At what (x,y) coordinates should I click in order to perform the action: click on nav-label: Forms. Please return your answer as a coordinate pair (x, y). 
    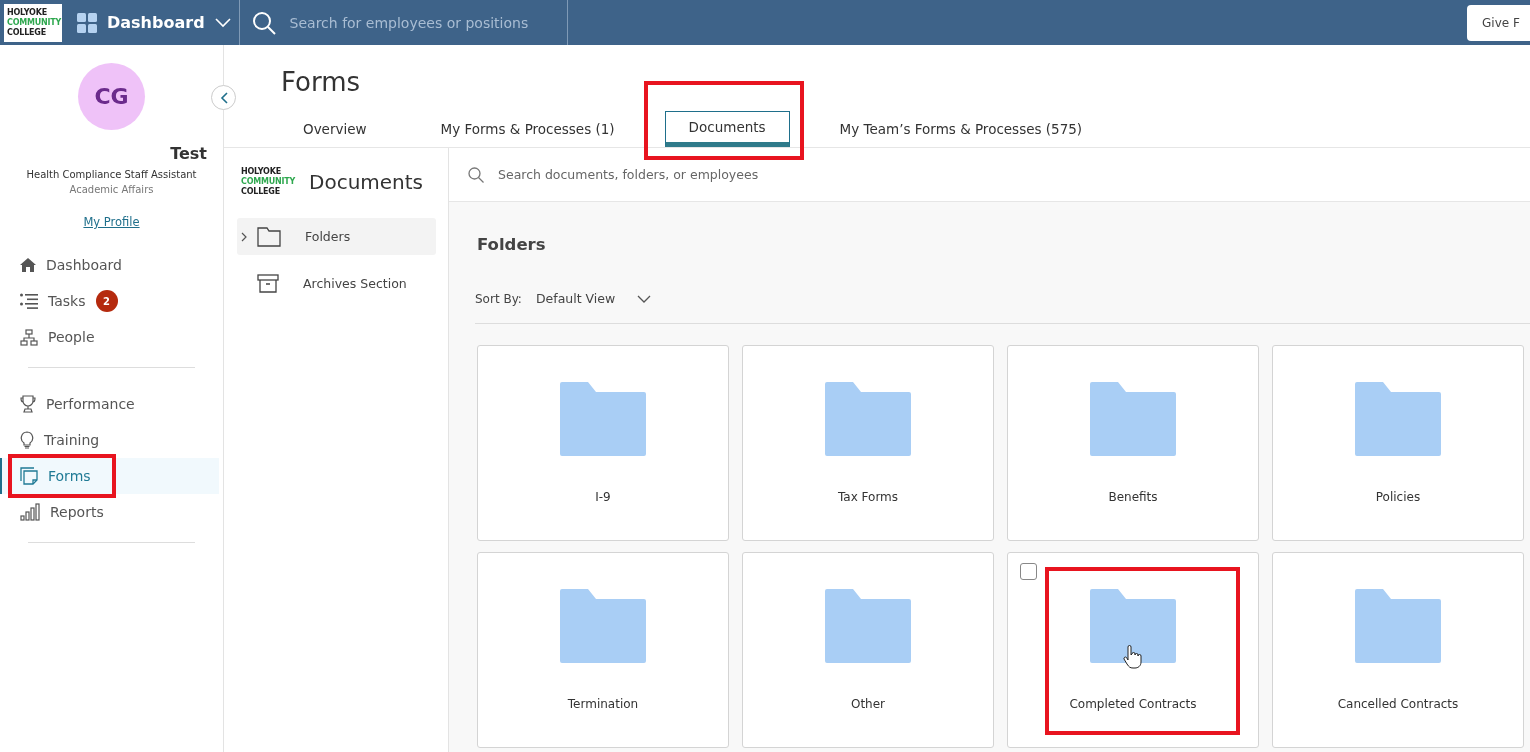
    Looking at the image, I should click on (69, 476).